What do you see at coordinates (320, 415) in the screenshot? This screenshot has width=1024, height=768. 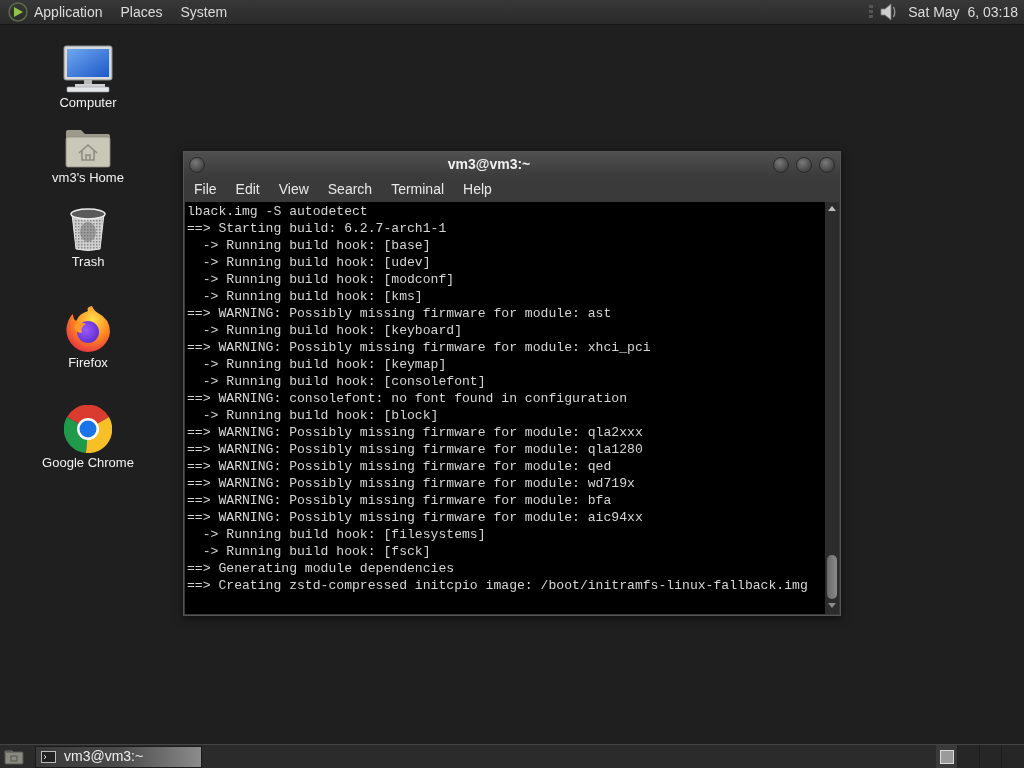 I see `terminal-line: -> Running build hook: [block]` at bounding box center [320, 415].